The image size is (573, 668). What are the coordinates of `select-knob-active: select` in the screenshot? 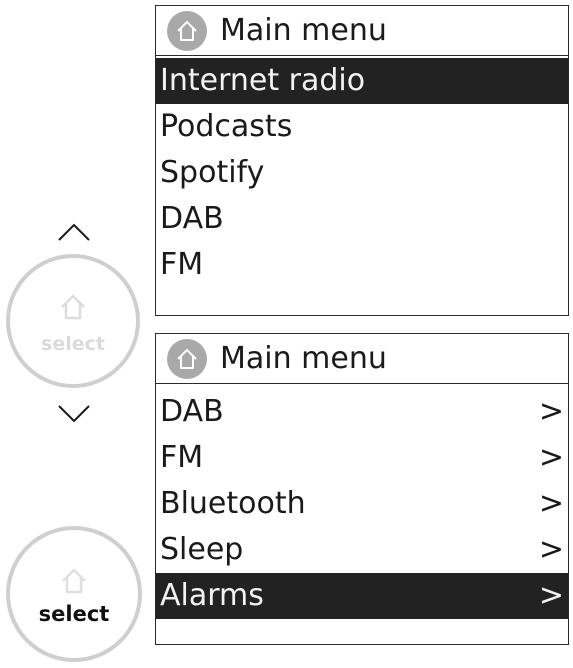 It's located at (74, 594).